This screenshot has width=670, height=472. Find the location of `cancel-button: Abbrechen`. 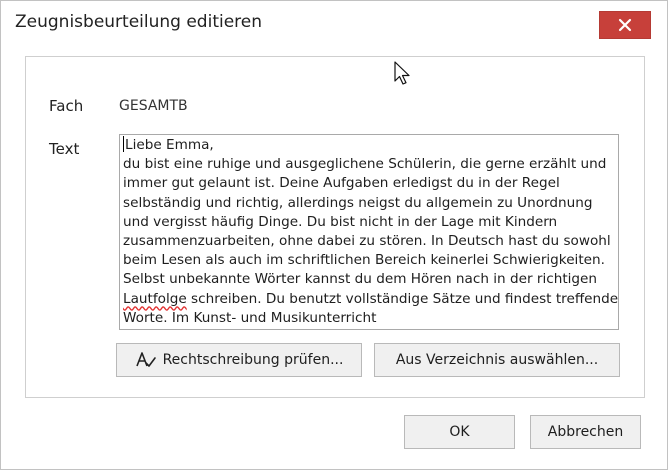

cancel-button: Abbrechen is located at coordinates (585, 432).